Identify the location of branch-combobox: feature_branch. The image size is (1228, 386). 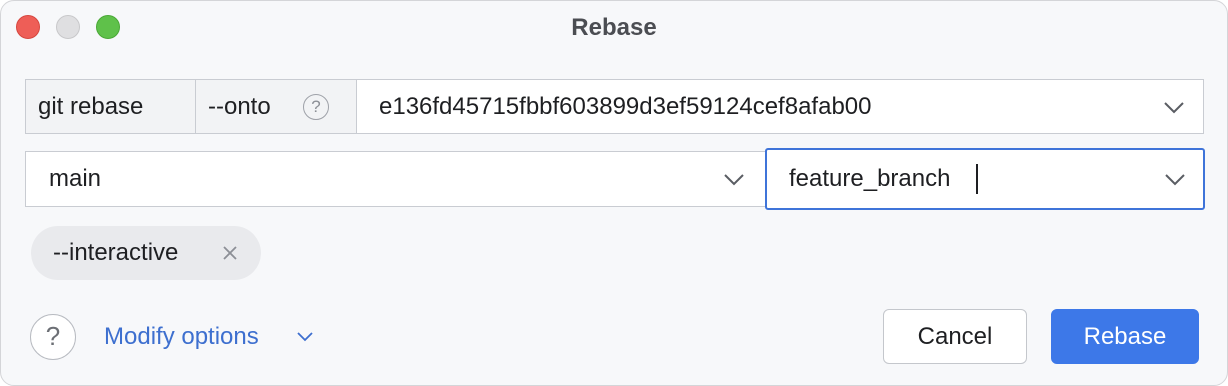
(985, 179).